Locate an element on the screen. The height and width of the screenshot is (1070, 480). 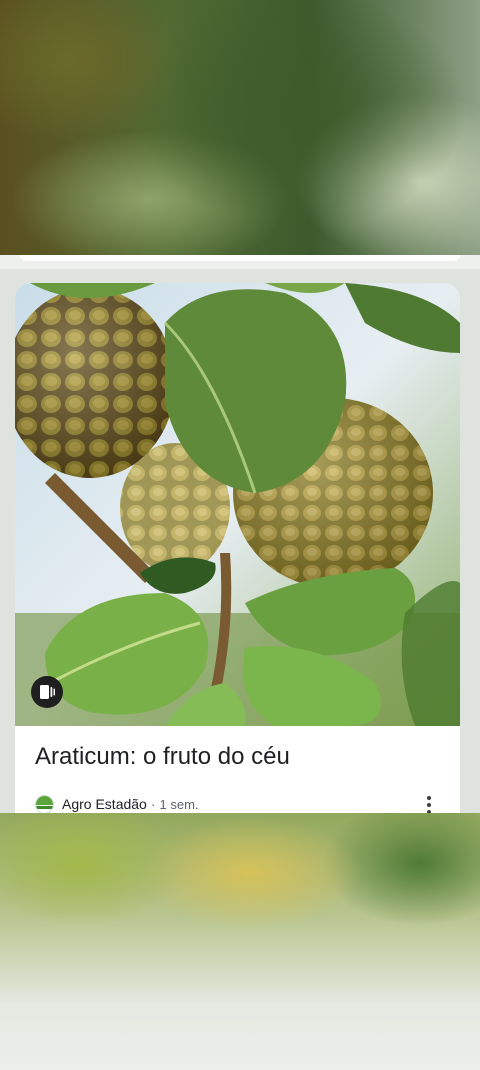
web-story-icon is located at coordinates (47, 692).